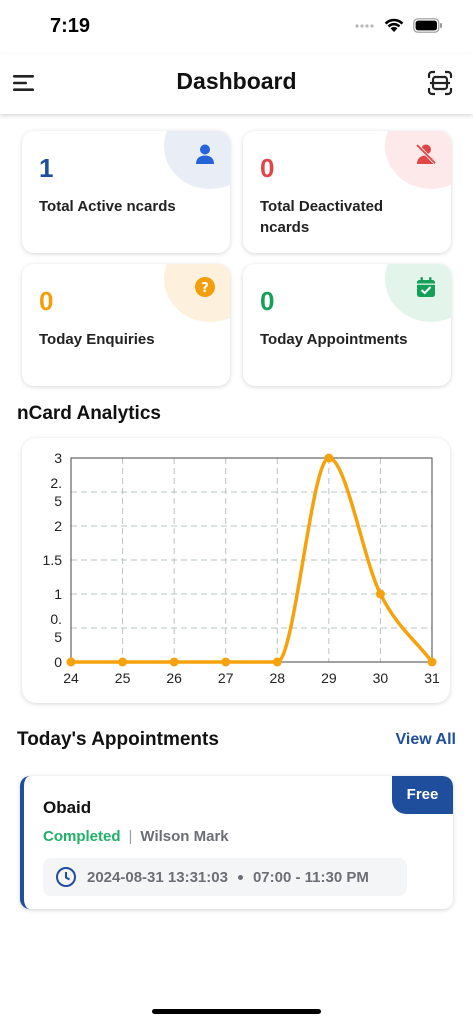  What do you see at coordinates (174, 678) in the screenshot?
I see `x-tick-label: 26` at bounding box center [174, 678].